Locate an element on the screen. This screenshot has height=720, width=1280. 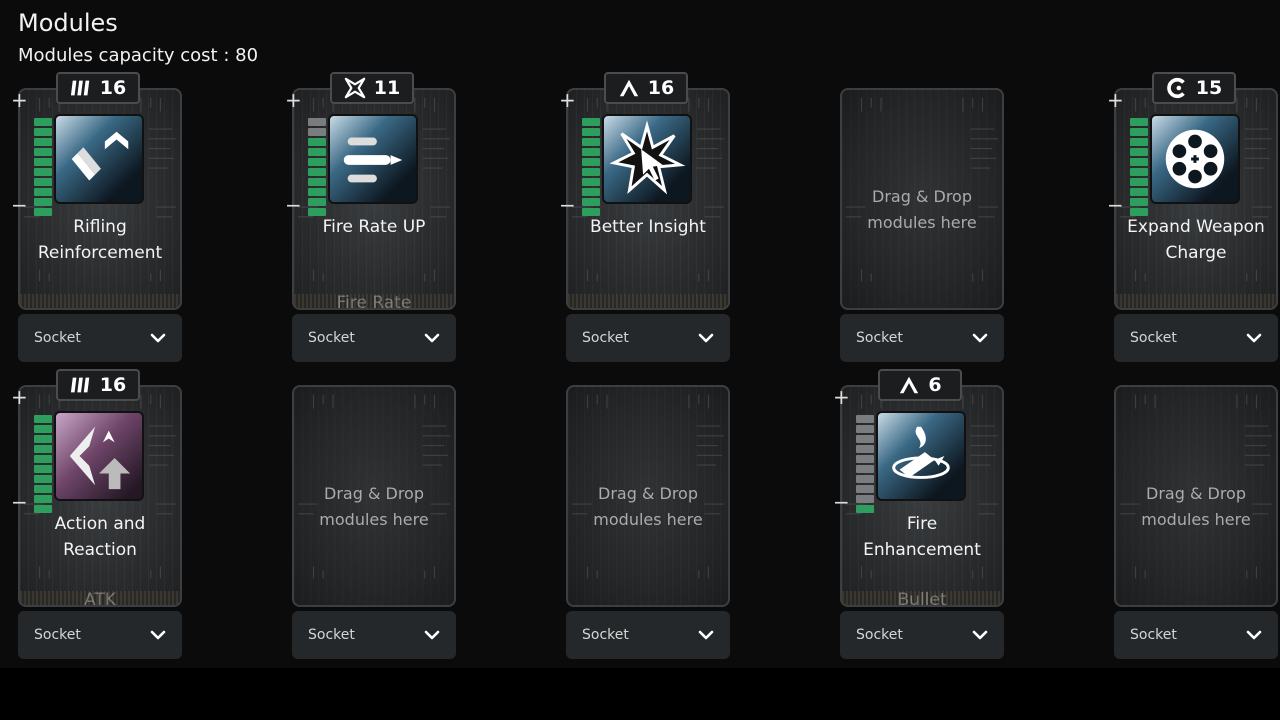
module-name-line2: Reaction is located at coordinates (100, 550).